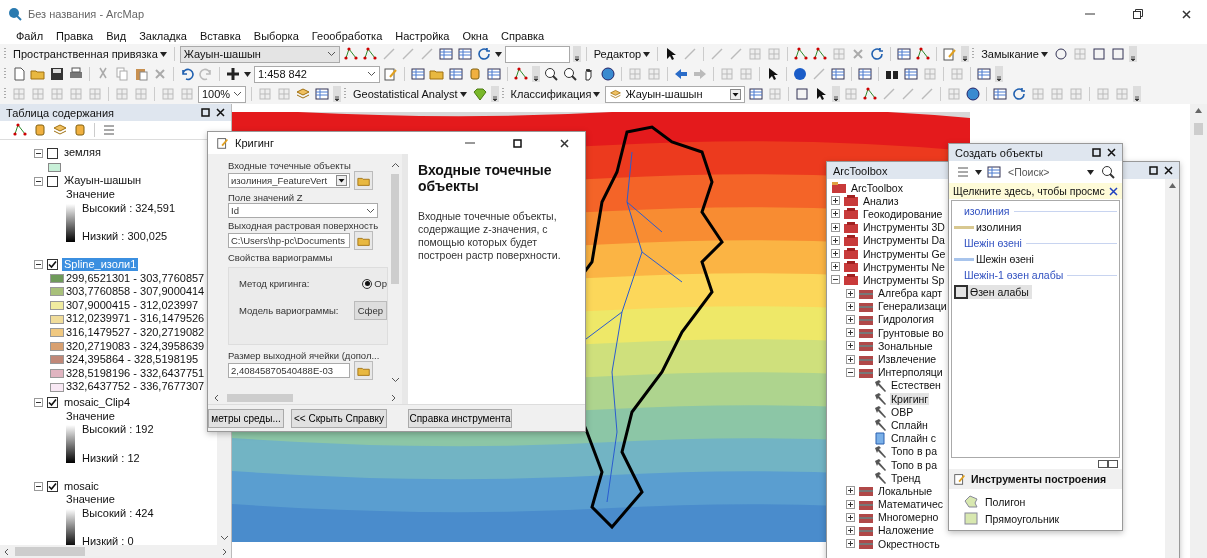 Image resolution: width=1207 pixels, height=558 pixels. Describe the element at coordinates (339, 418) in the screenshot. I see `dialog-button: << Скрыть Справку` at that location.